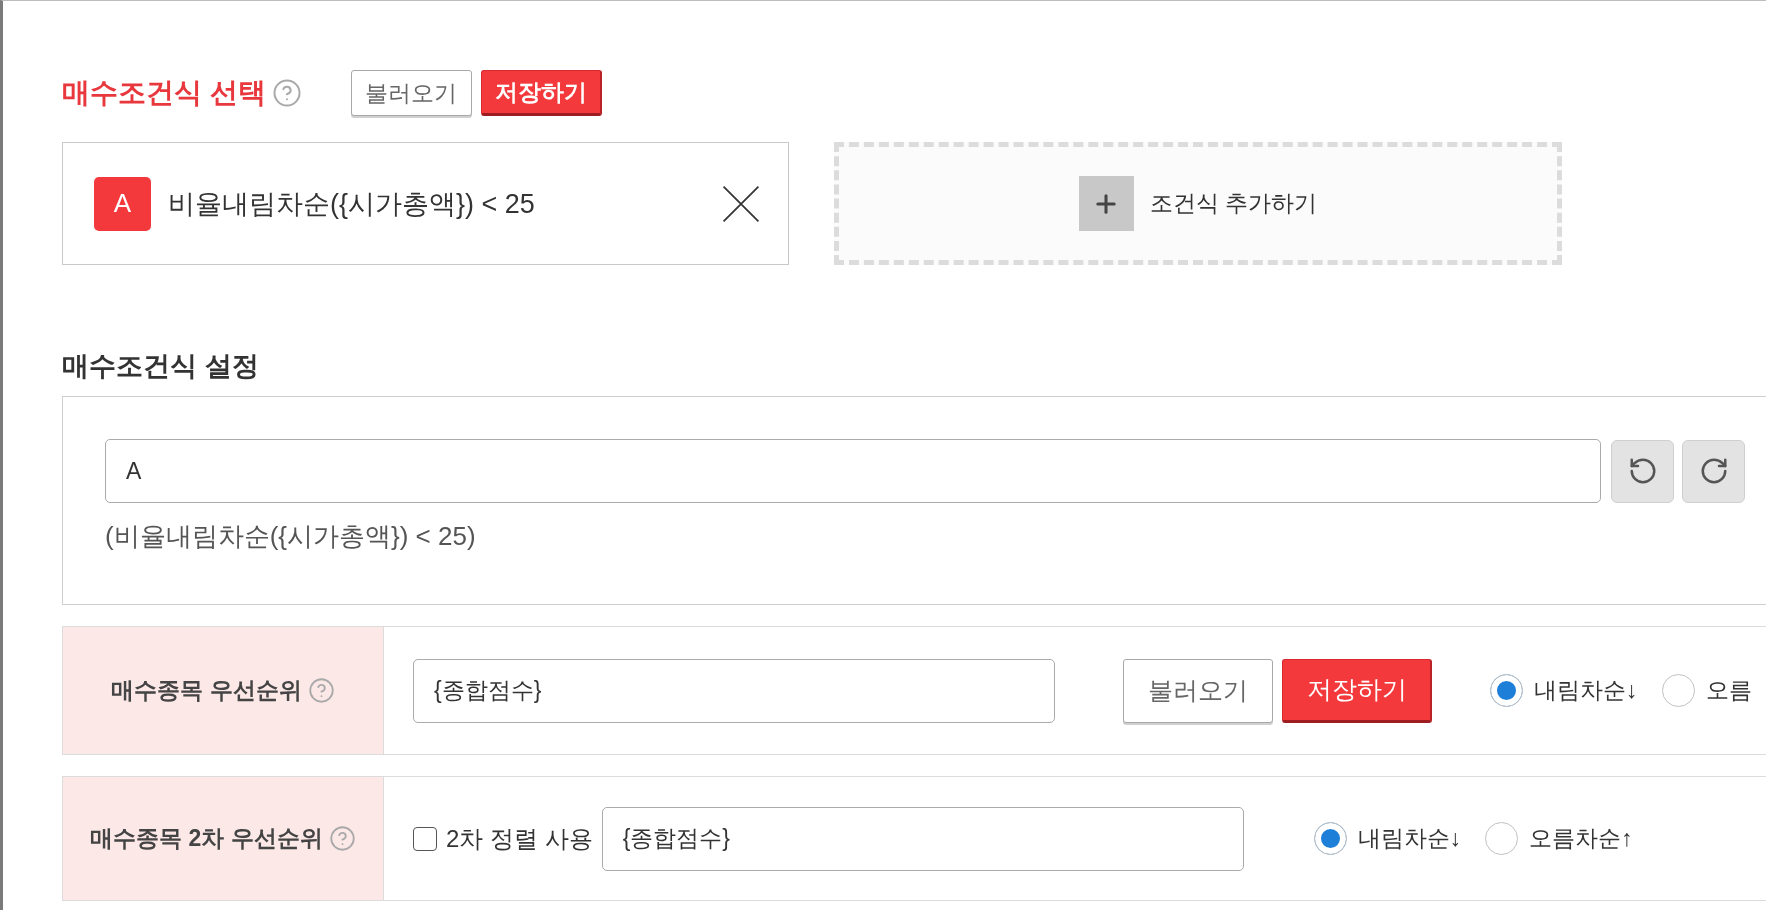 This screenshot has height=910, width=1766. What do you see at coordinates (1713, 471) in the screenshot?
I see `redo-button` at bounding box center [1713, 471].